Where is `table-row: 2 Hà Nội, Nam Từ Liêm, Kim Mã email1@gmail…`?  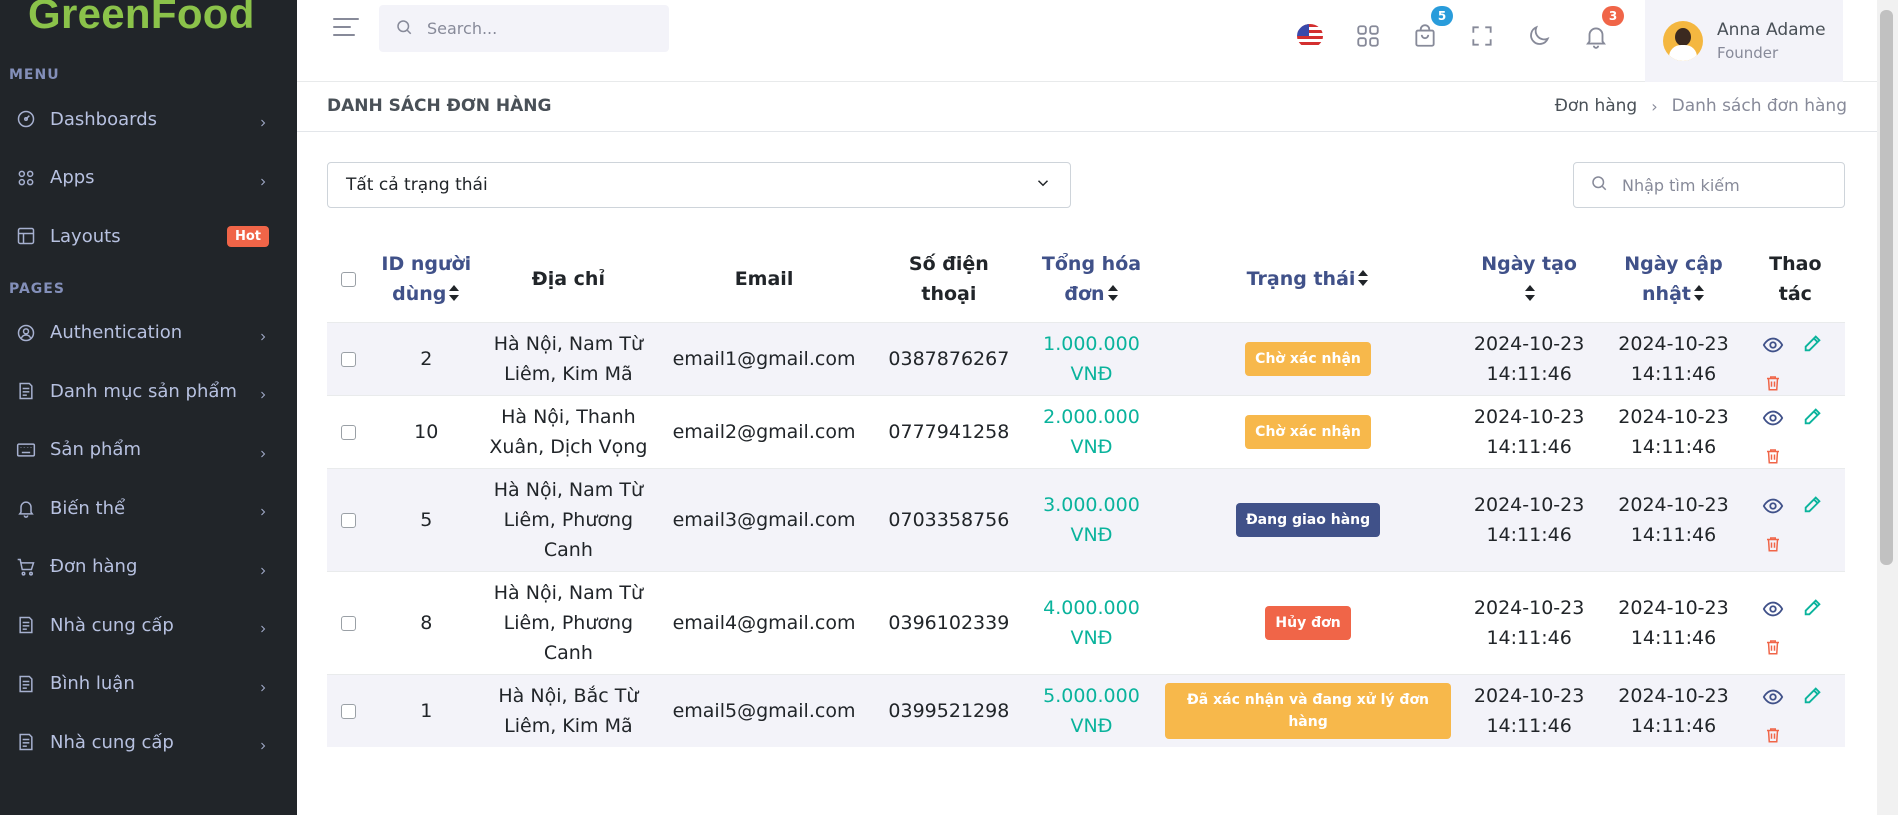
table-row: 2 Hà Nội, Nam Từ Liêm, Kim Mã email1@gmail… is located at coordinates (1086, 358).